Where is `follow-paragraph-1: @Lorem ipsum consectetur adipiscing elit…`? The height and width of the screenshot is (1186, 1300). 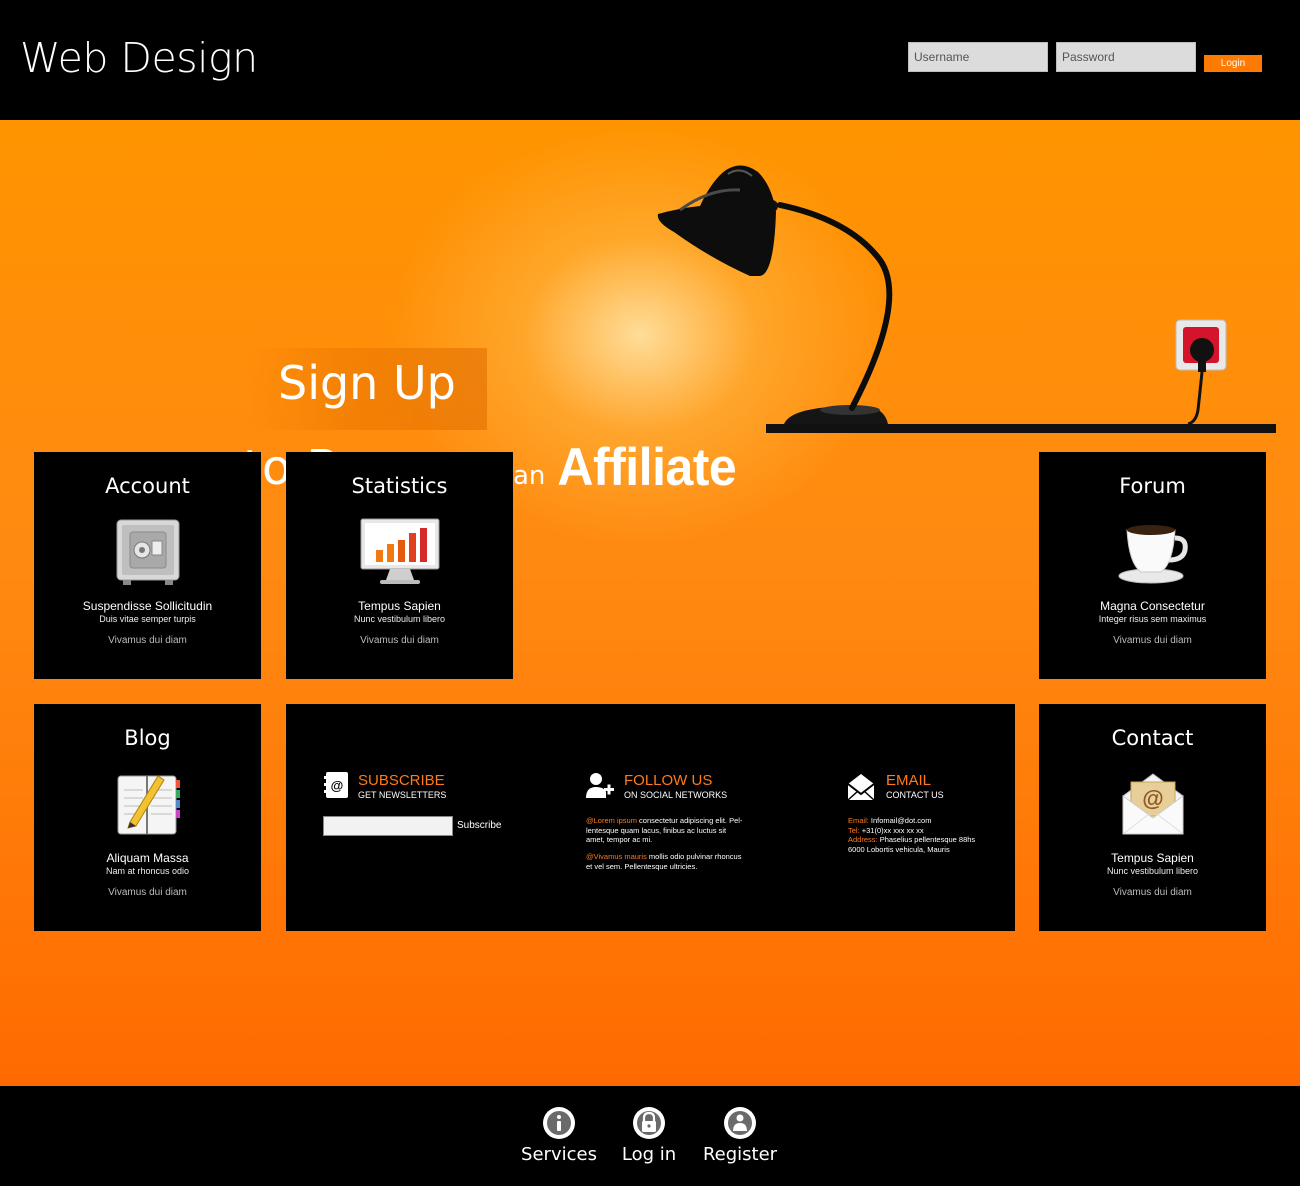 follow-paragraph-1: @Lorem ipsum consectetur adipiscing elit… is located at coordinates (676, 830).